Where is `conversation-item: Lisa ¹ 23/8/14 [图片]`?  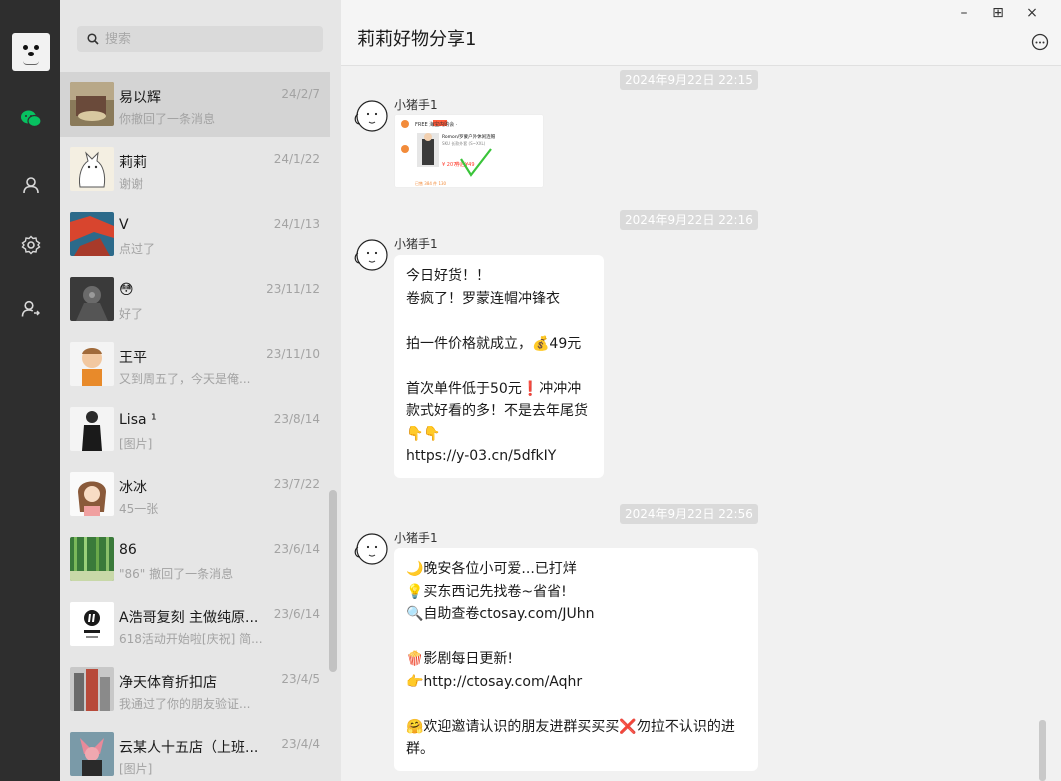 conversation-item: Lisa ¹ 23/8/14 [图片] is located at coordinates (195, 429).